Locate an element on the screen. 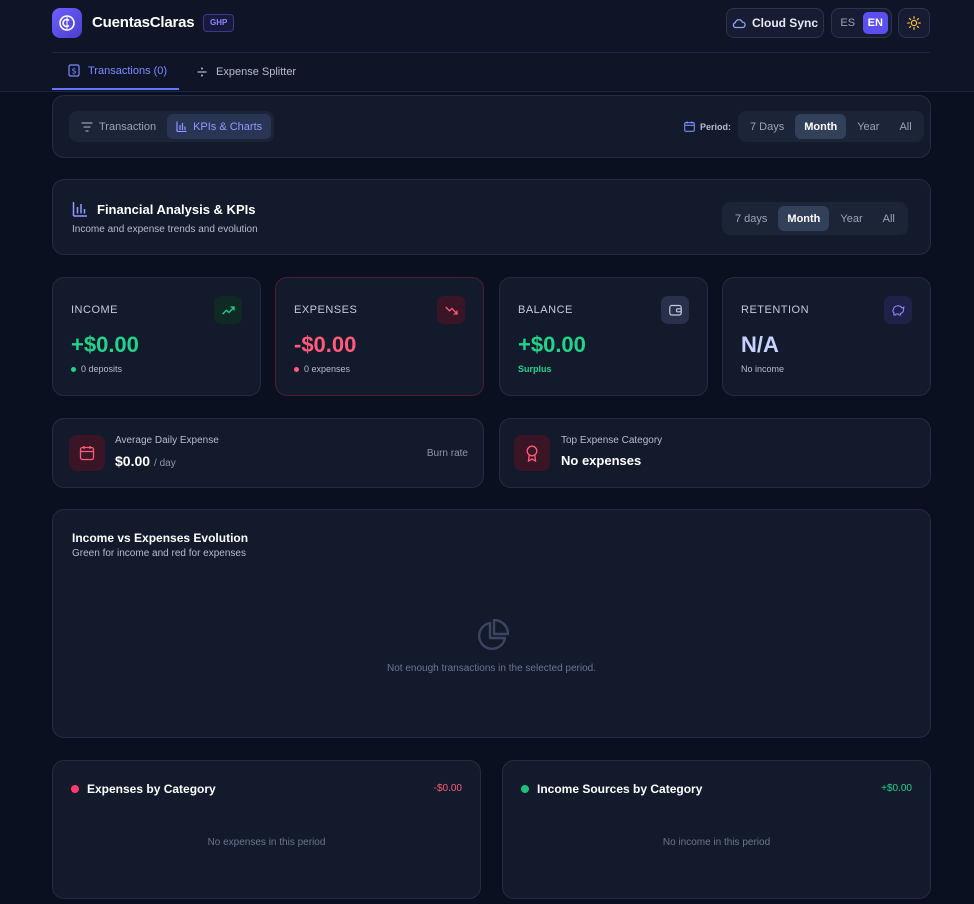  kpi-balance-value: +$0.00 is located at coordinates (552, 344).